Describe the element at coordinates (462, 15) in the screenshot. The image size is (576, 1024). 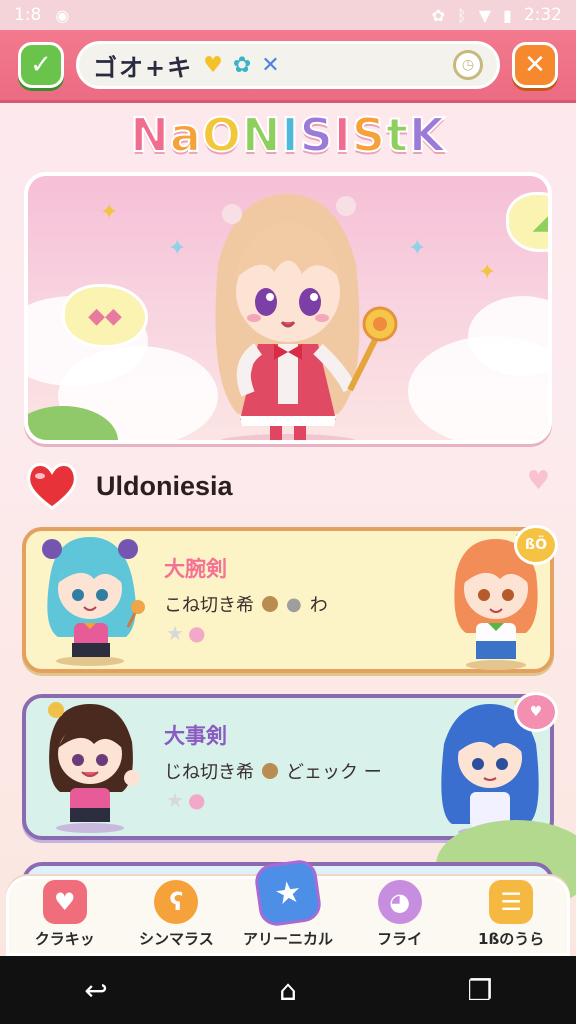
I see `bluetooth-icon: ᛒ` at that location.